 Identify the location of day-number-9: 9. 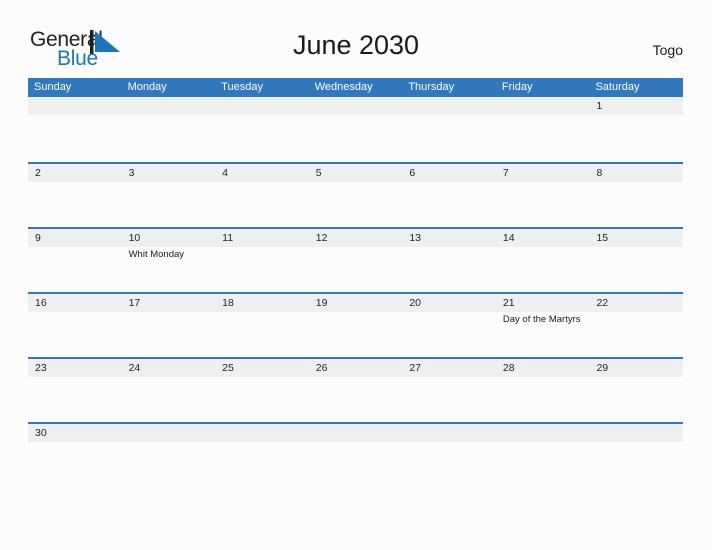
(75, 238).